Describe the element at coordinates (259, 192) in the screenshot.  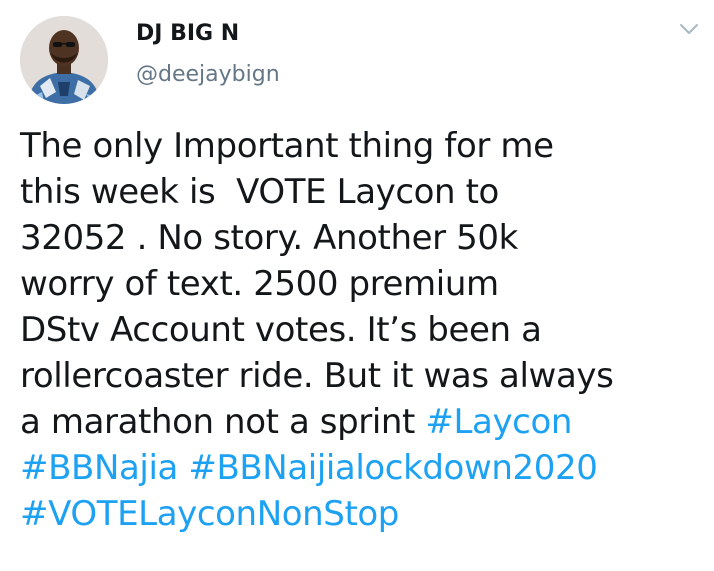
I see `tweet-text-segment: this week is VOTE Laycon to` at that location.